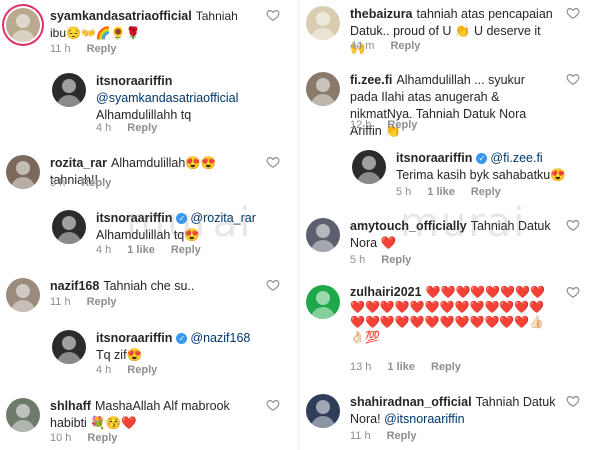 The width and height of the screenshot is (600, 450). I want to click on comment-text: Tq zif😍, so click(119, 355).